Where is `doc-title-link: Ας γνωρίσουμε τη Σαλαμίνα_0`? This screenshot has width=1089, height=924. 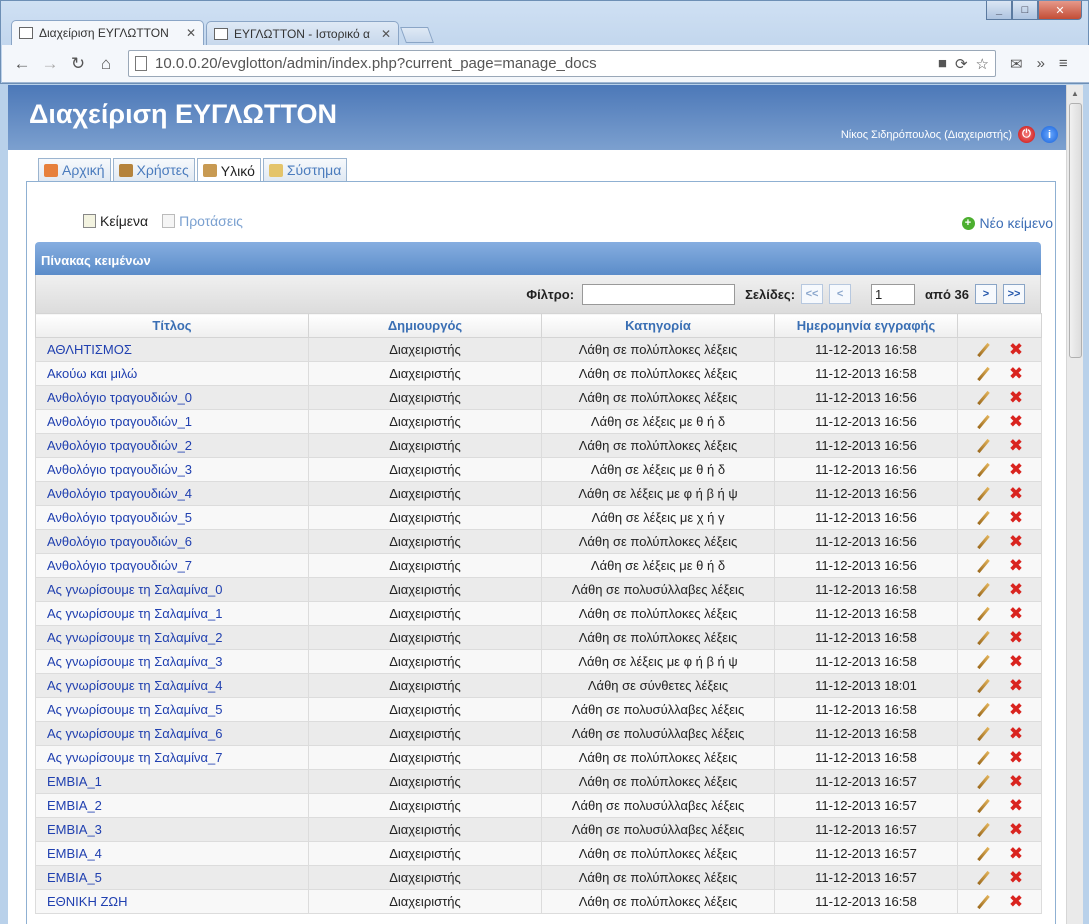 doc-title-link: Ας γνωρίσουμε τη Σαλαμίνα_0 is located at coordinates (172, 589).